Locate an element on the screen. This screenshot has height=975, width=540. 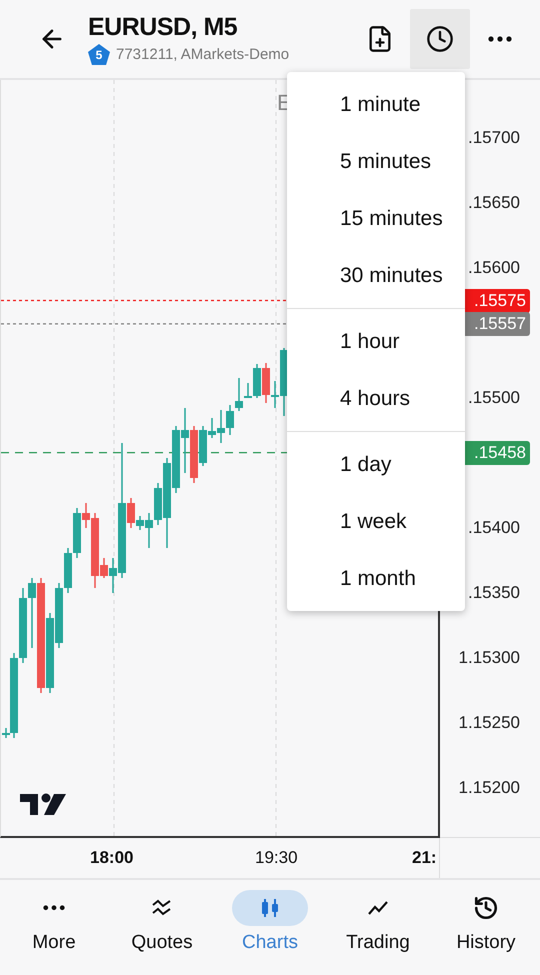
menu-item: 1 minute is located at coordinates (376, 104).